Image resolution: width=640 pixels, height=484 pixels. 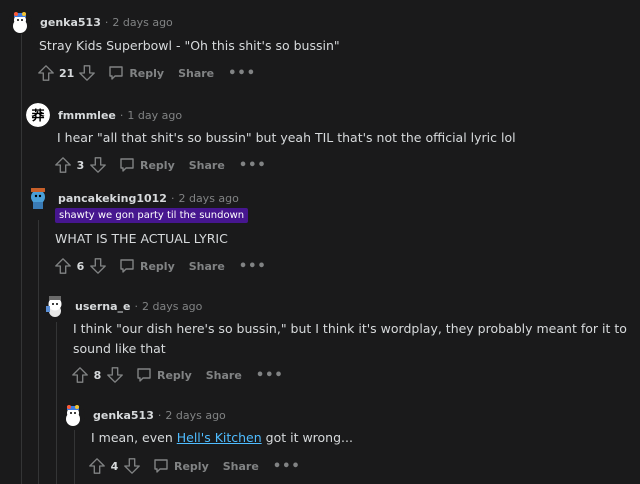 I want to click on vote-count: 4, so click(x=114, y=466).